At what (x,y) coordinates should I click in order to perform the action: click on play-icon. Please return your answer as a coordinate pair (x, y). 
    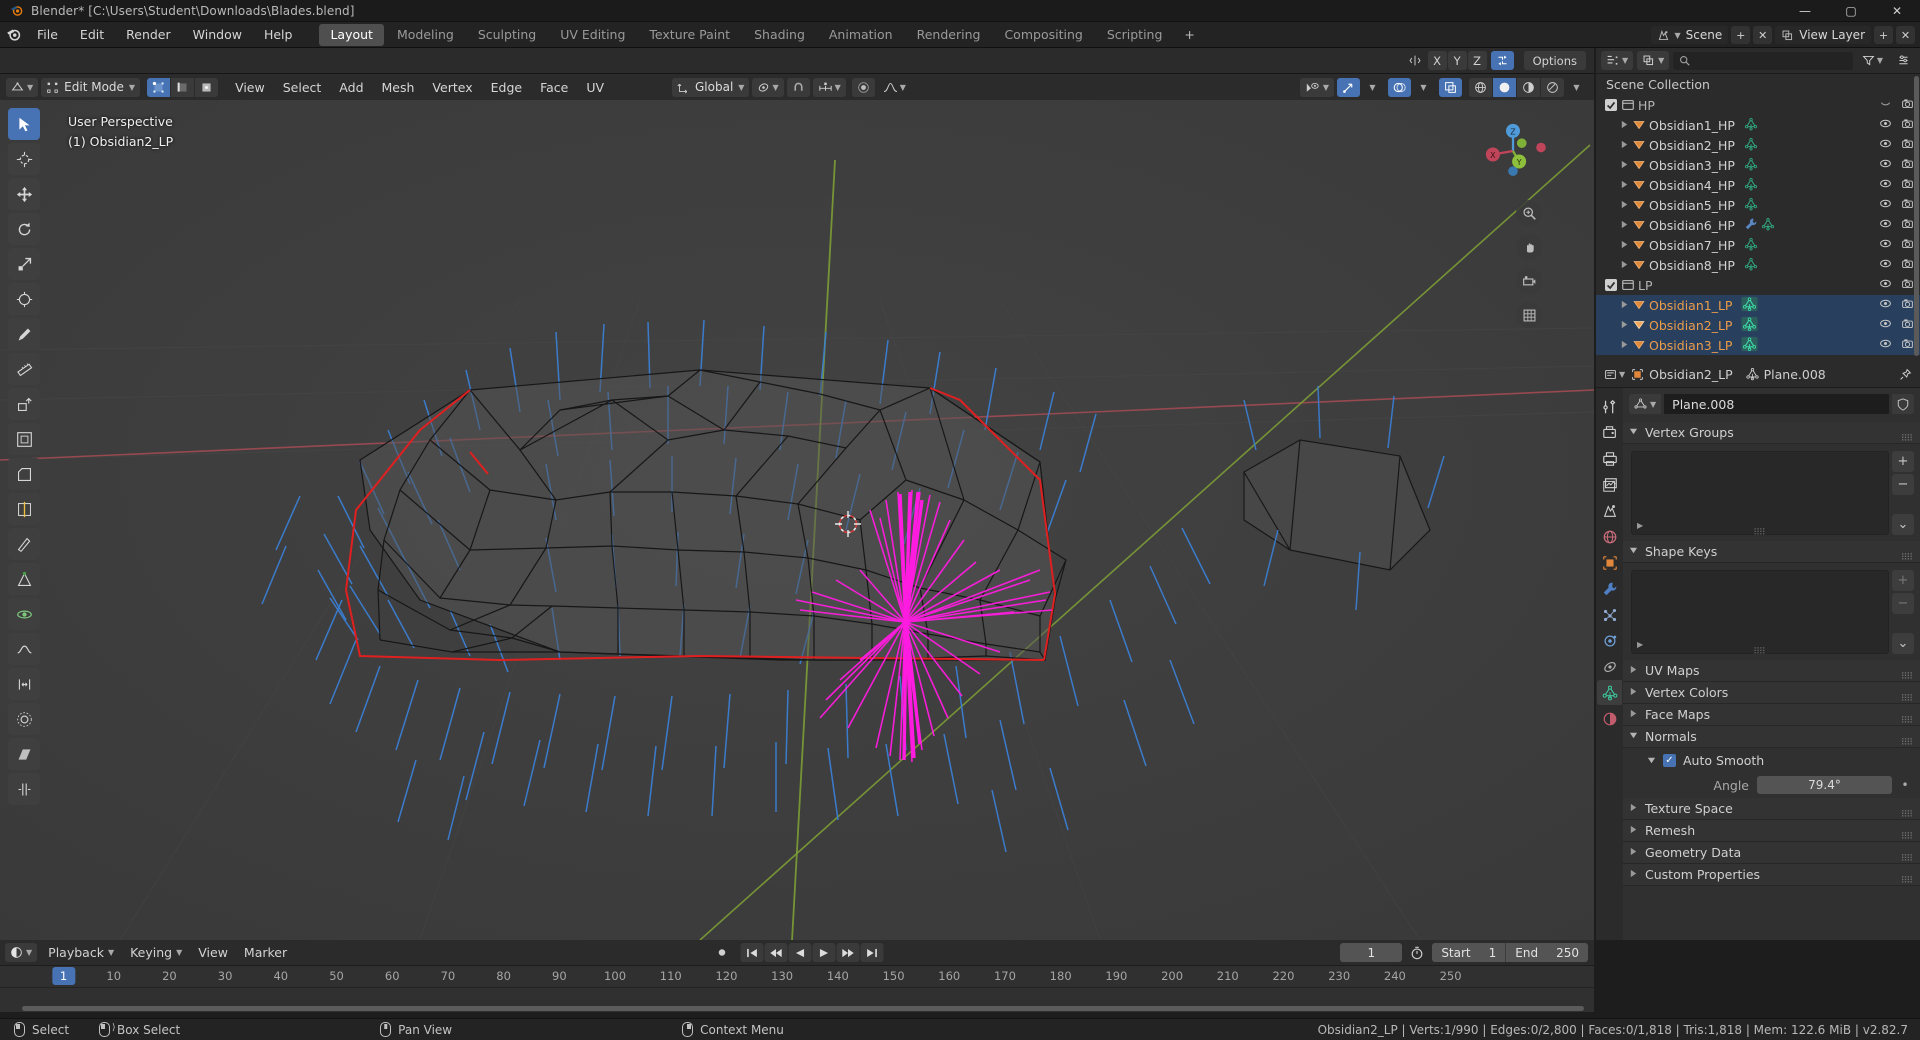
    Looking at the image, I should click on (824, 952).